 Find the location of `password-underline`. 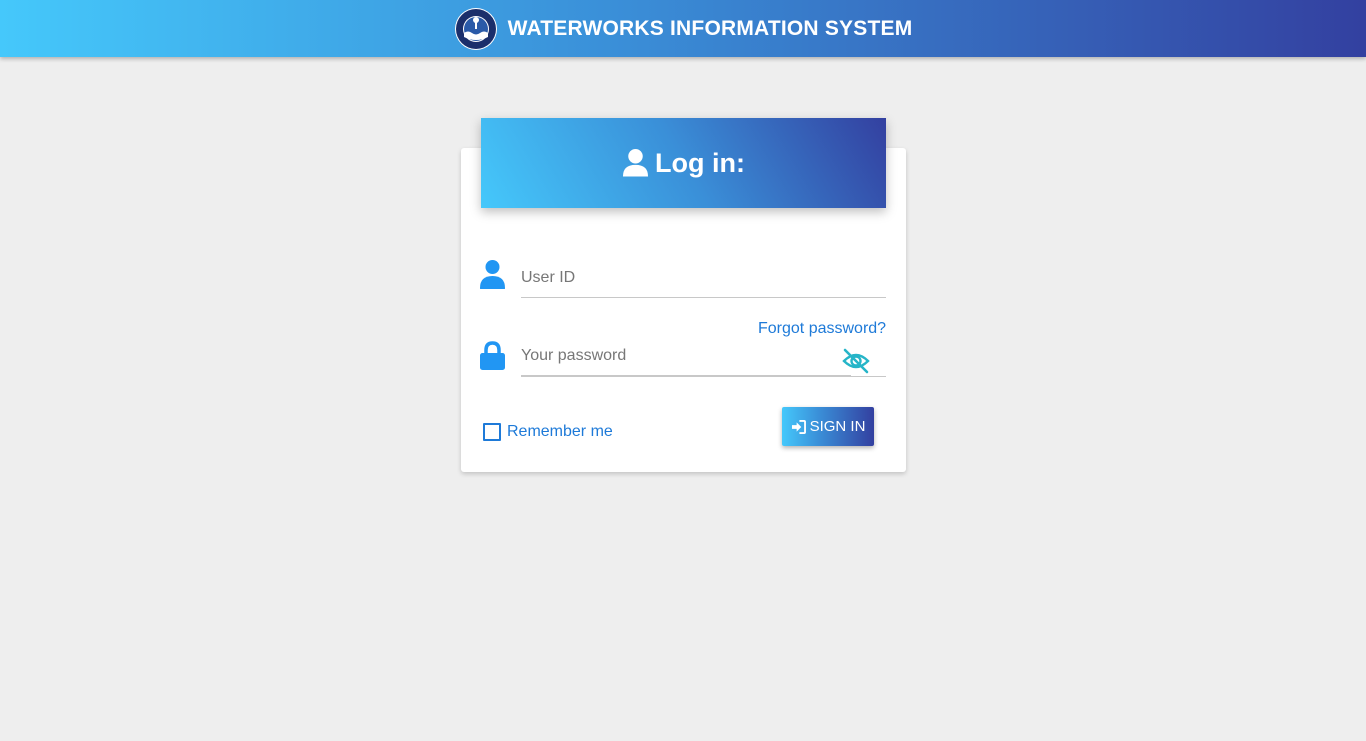

password-underline is located at coordinates (703, 376).